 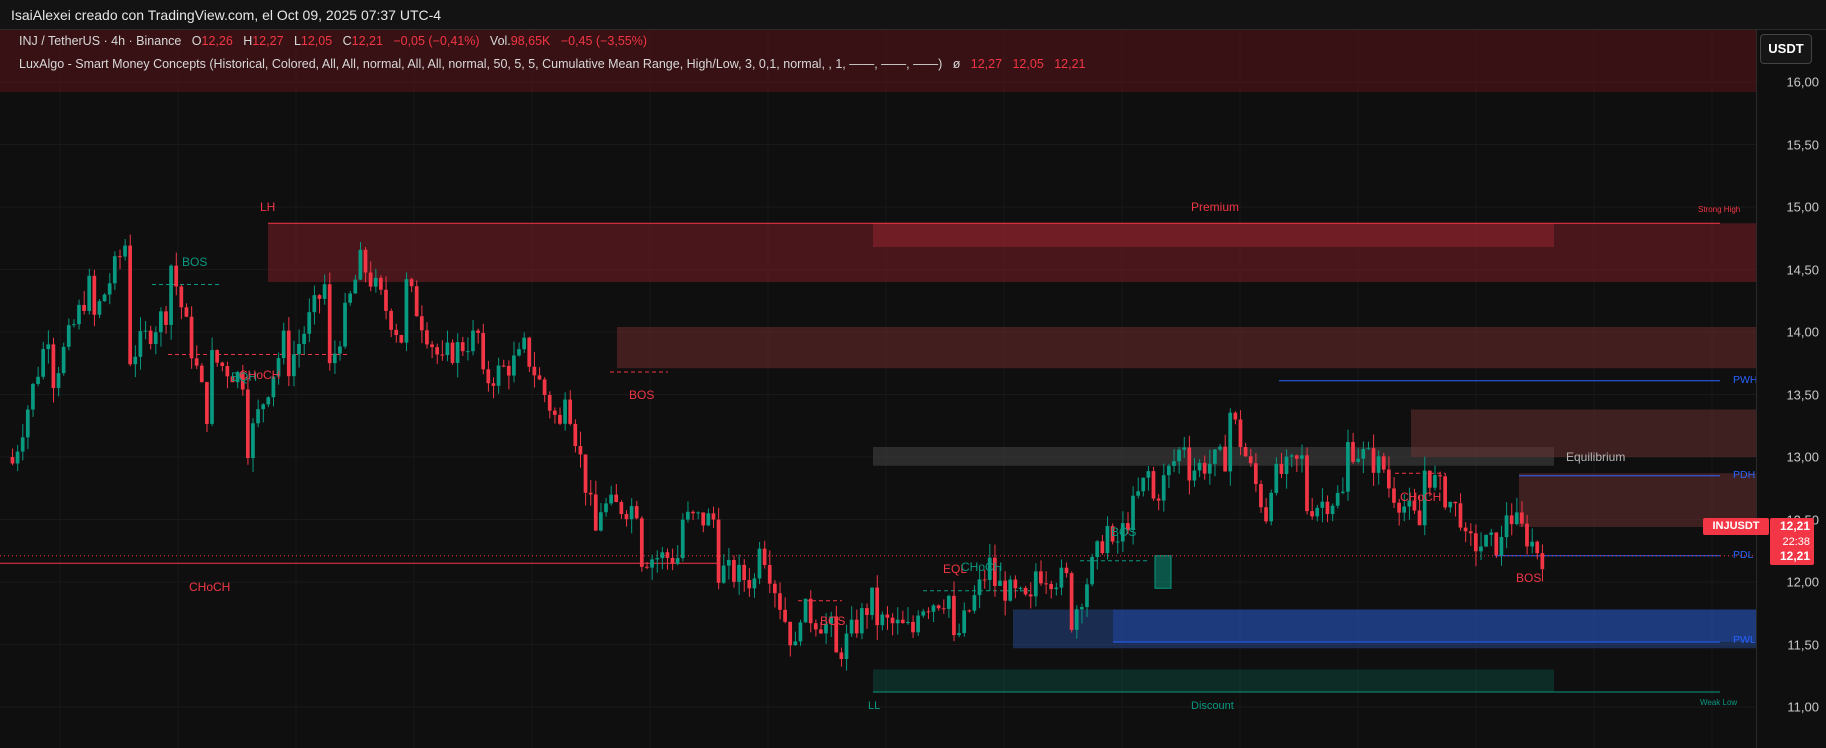 I want to click on price-tick-label: 11,50, so click(x=1803, y=644).